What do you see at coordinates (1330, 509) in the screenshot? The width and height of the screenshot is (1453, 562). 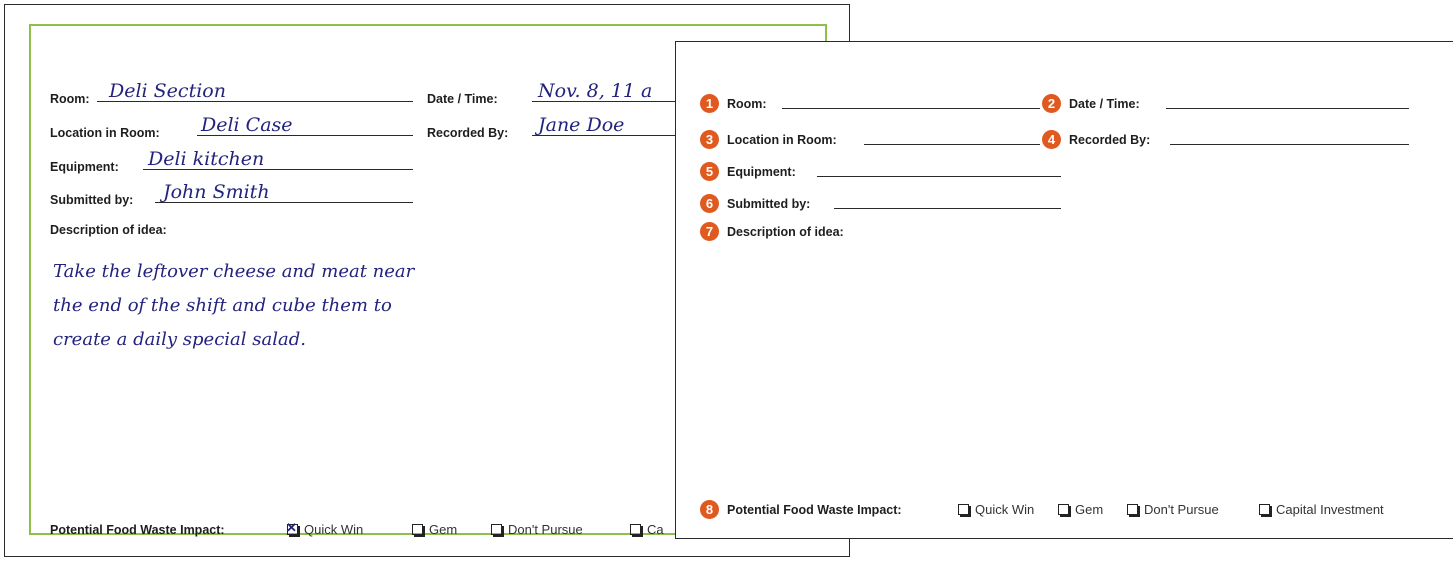 I see `option-label: Capital Investment` at bounding box center [1330, 509].